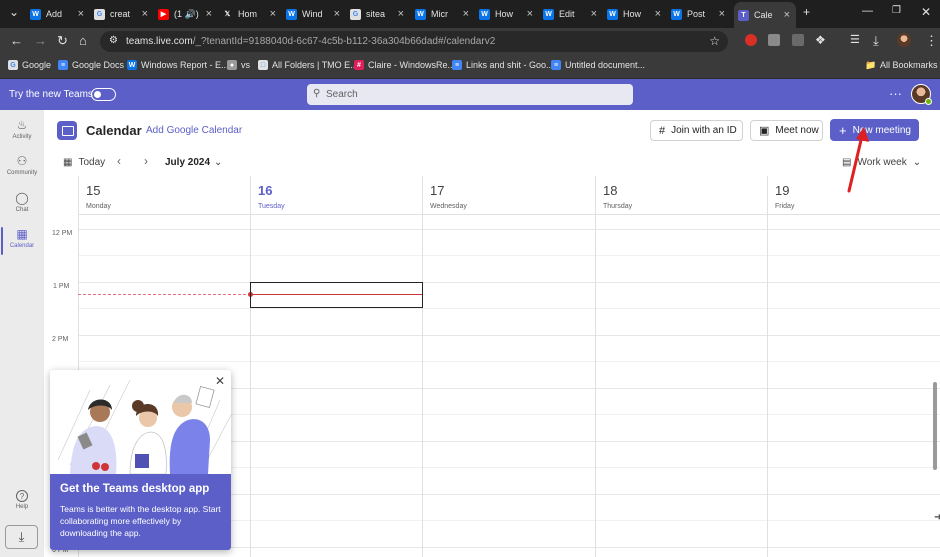  What do you see at coordinates (316, 14) in the screenshot?
I see `browser-tab: W Wind ×` at bounding box center [316, 14].